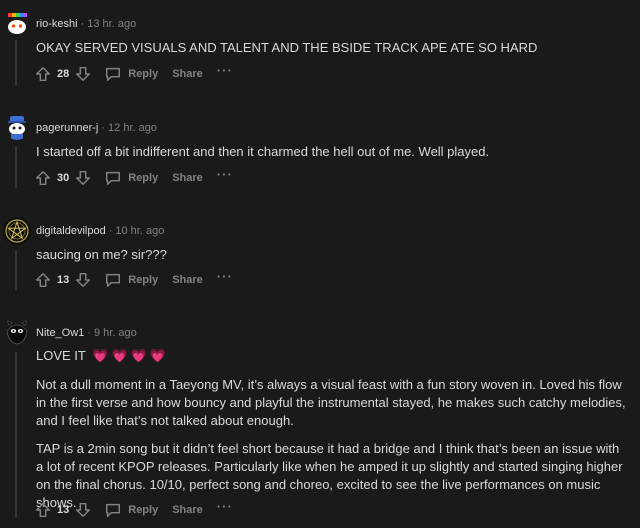 This screenshot has height=528, width=640. I want to click on comment-meta: pagerunner-j · 12 hr. ago, so click(96, 128).